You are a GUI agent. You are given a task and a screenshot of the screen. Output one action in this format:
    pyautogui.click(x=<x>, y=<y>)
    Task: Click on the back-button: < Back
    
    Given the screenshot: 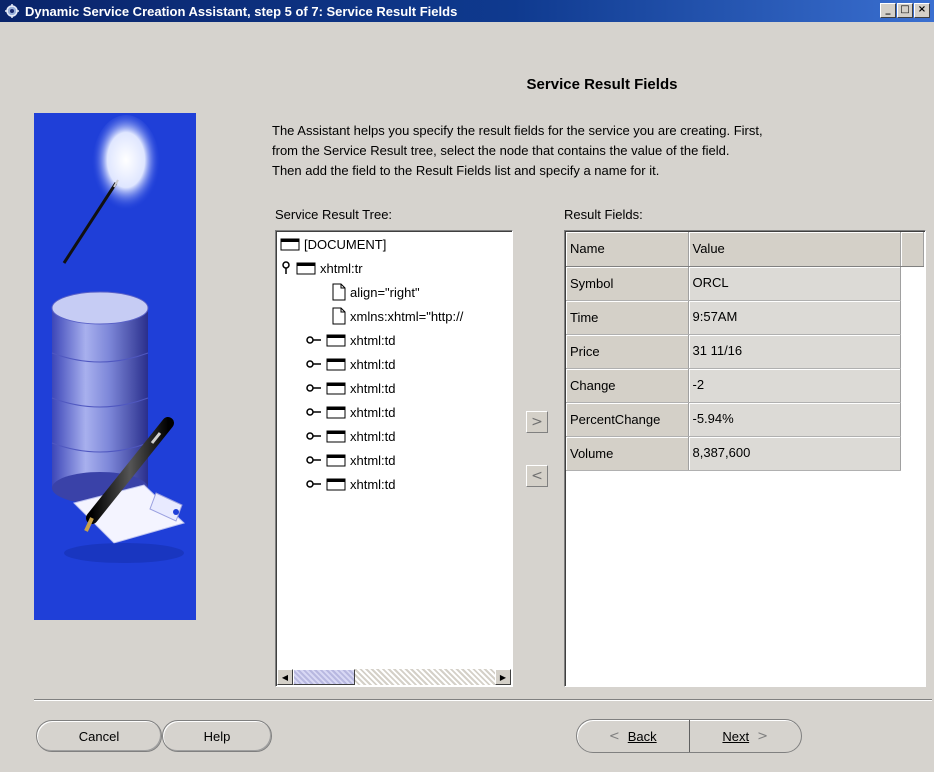 What is the action you would take?
    pyautogui.click(x=633, y=736)
    